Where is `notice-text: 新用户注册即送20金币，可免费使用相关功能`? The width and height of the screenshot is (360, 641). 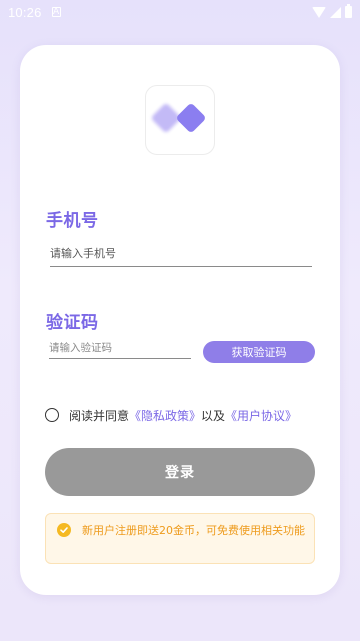 notice-text: 新用户注册即送20金币，可免费使用相关功能 is located at coordinates (193, 530).